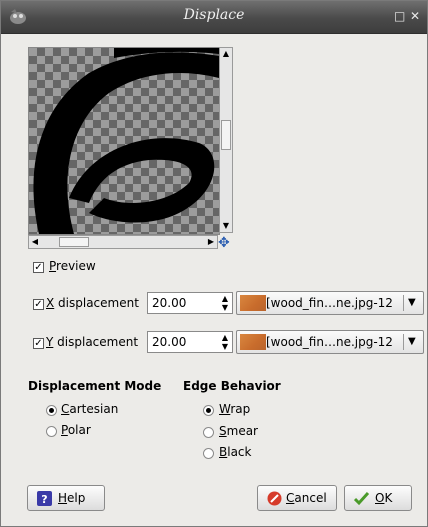 The width and height of the screenshot is (428, 527). I want to click on x-displacement-map-combo: [wood_fin…ne.jpg-12 ▼, so click(330, 303).